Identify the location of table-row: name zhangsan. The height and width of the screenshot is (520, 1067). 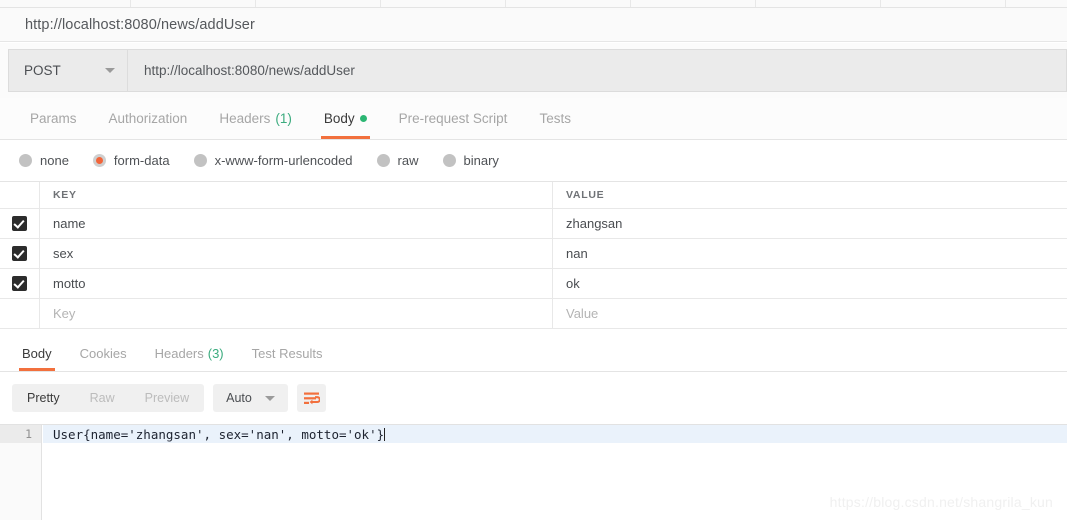
(533, 224).